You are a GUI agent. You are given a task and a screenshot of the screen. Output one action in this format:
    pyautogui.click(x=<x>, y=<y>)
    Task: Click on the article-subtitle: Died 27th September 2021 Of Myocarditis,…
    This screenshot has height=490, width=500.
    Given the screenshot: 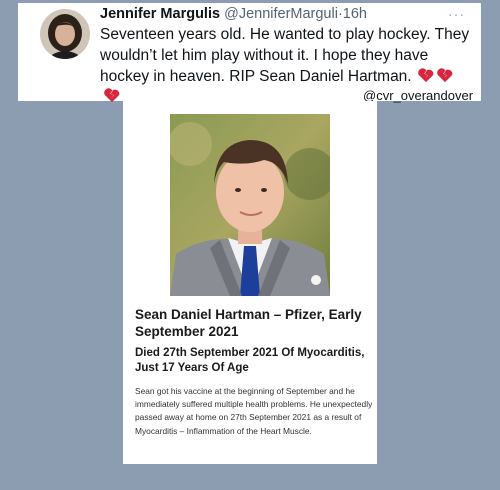 What is the action you would take?
    pyautogui.click(x=250, y=360)
    